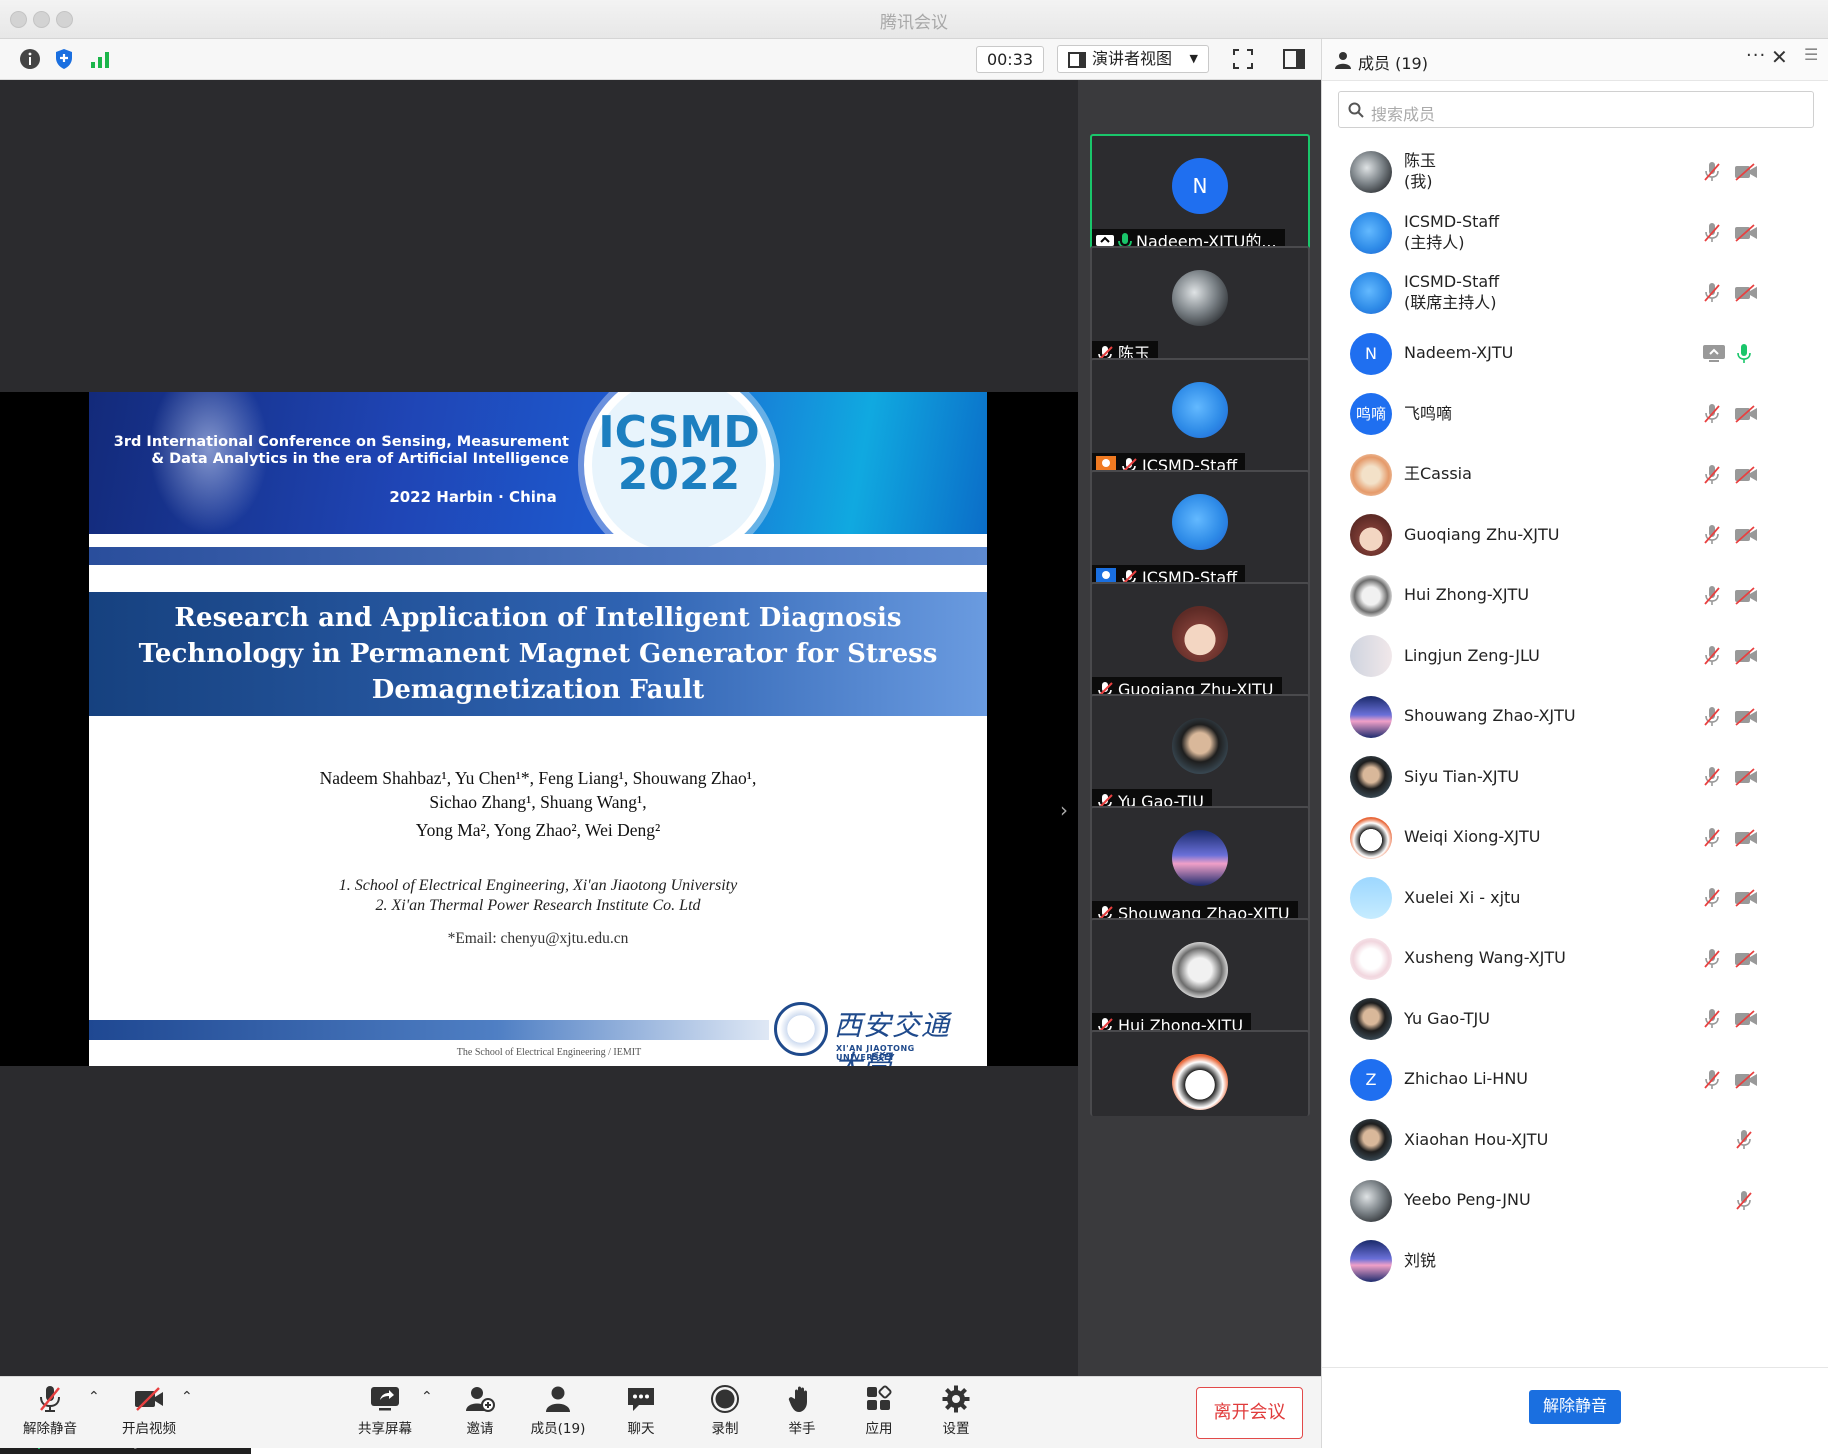 This screenshot has height=1454, width=1828. I want to click on member-row: Weiqi Xiong-XJTU, so click(1575, 837).